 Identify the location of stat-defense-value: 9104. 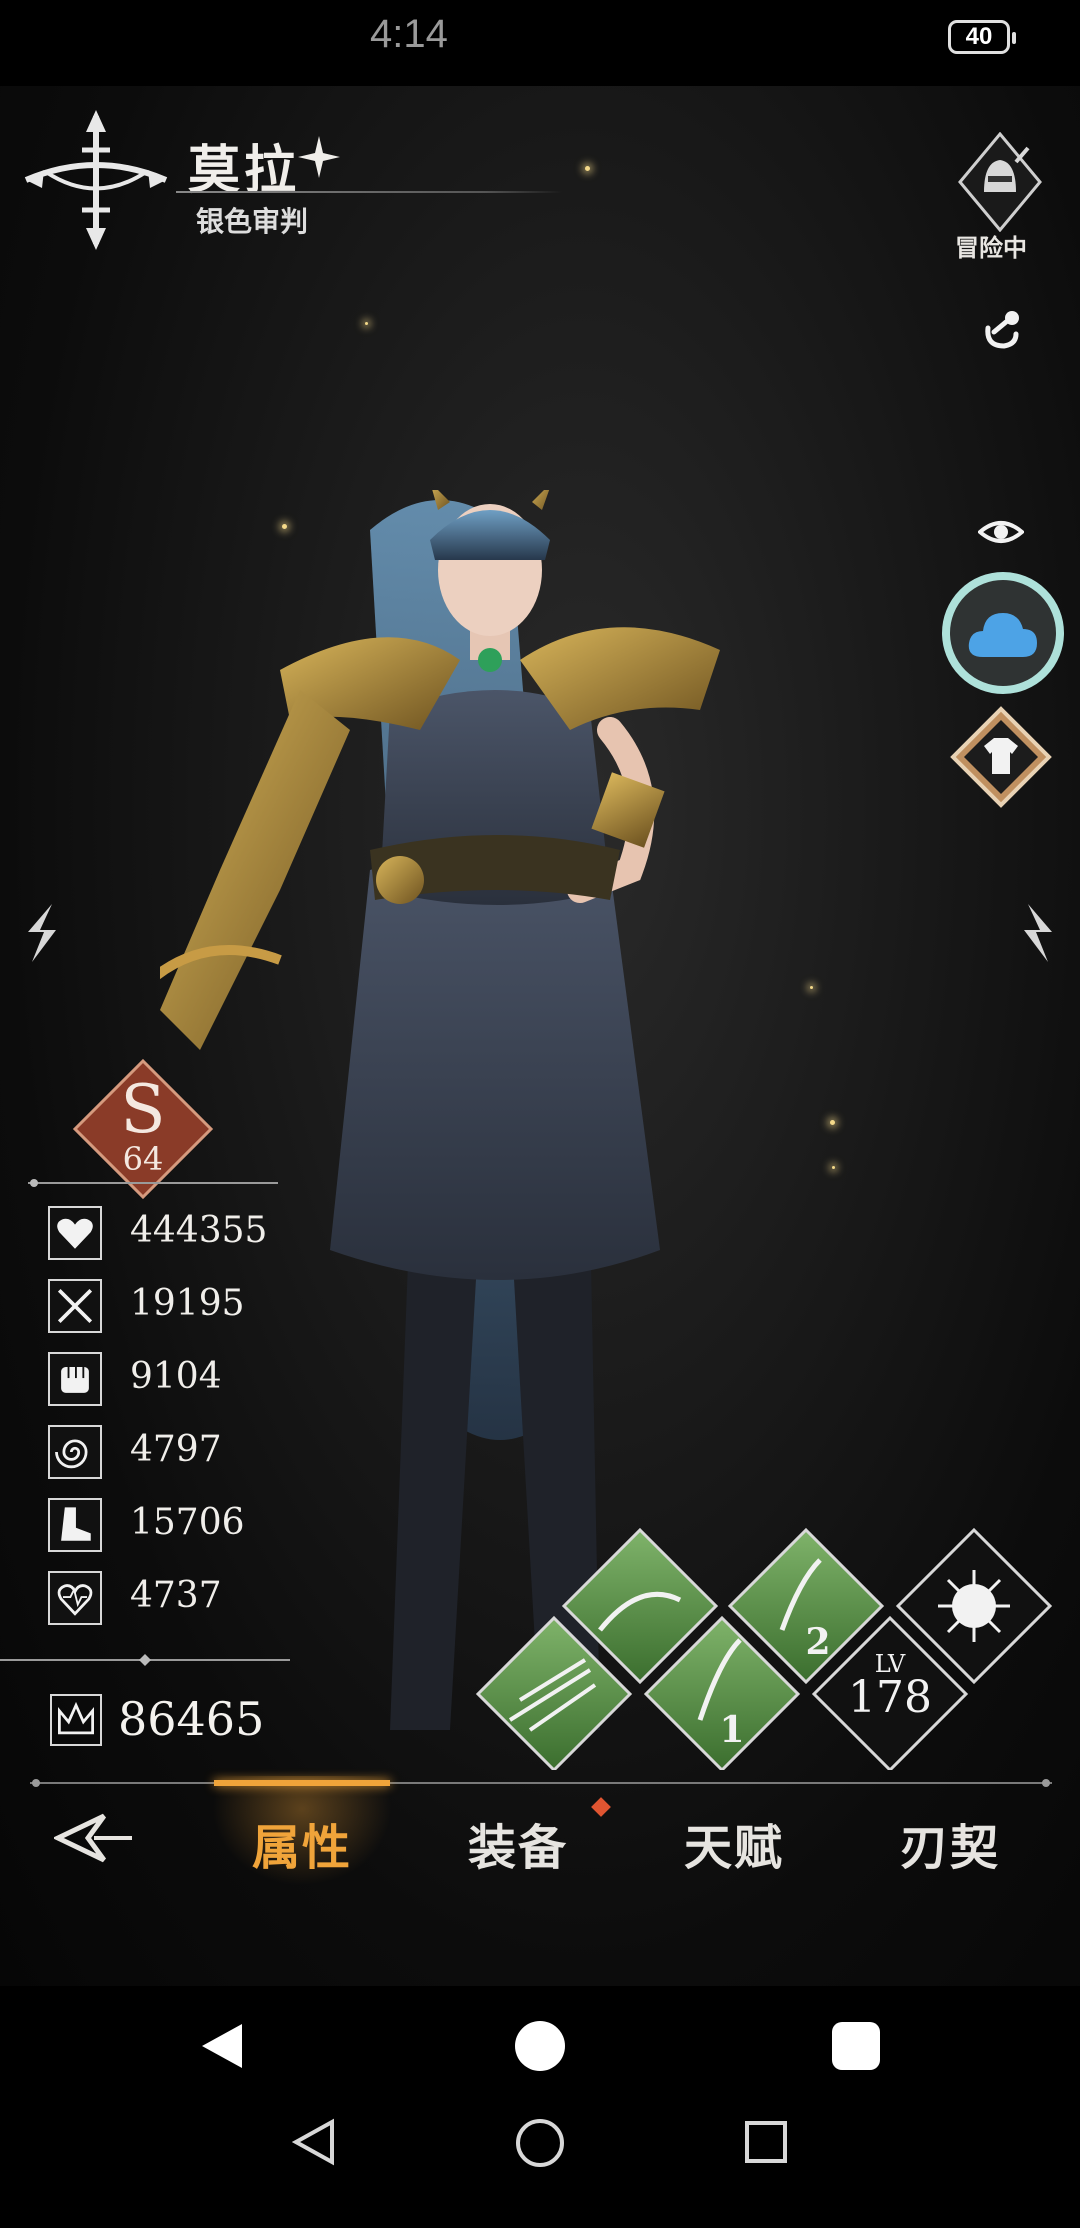
(176, 1376).